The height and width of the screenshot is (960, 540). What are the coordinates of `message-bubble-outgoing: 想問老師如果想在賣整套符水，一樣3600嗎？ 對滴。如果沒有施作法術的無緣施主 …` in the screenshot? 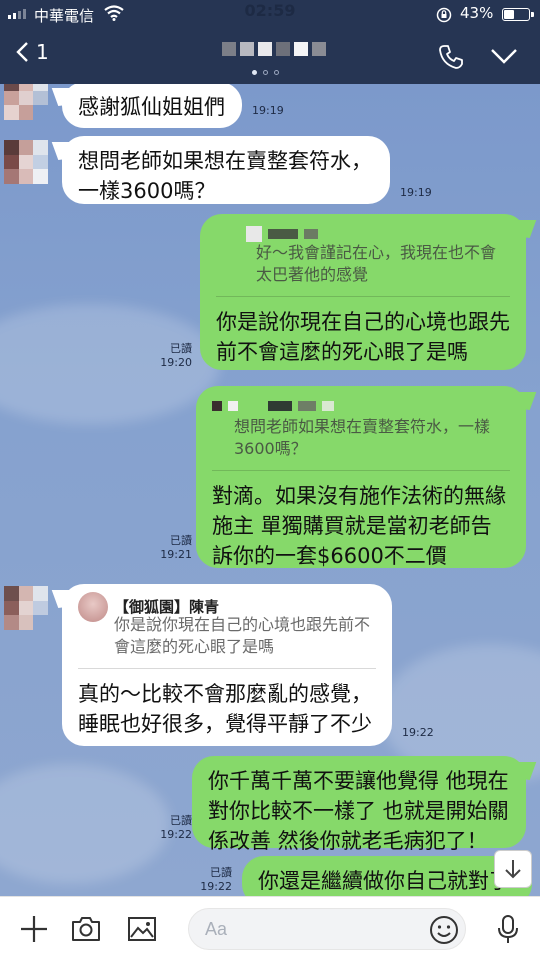 It's located at (361, 477).